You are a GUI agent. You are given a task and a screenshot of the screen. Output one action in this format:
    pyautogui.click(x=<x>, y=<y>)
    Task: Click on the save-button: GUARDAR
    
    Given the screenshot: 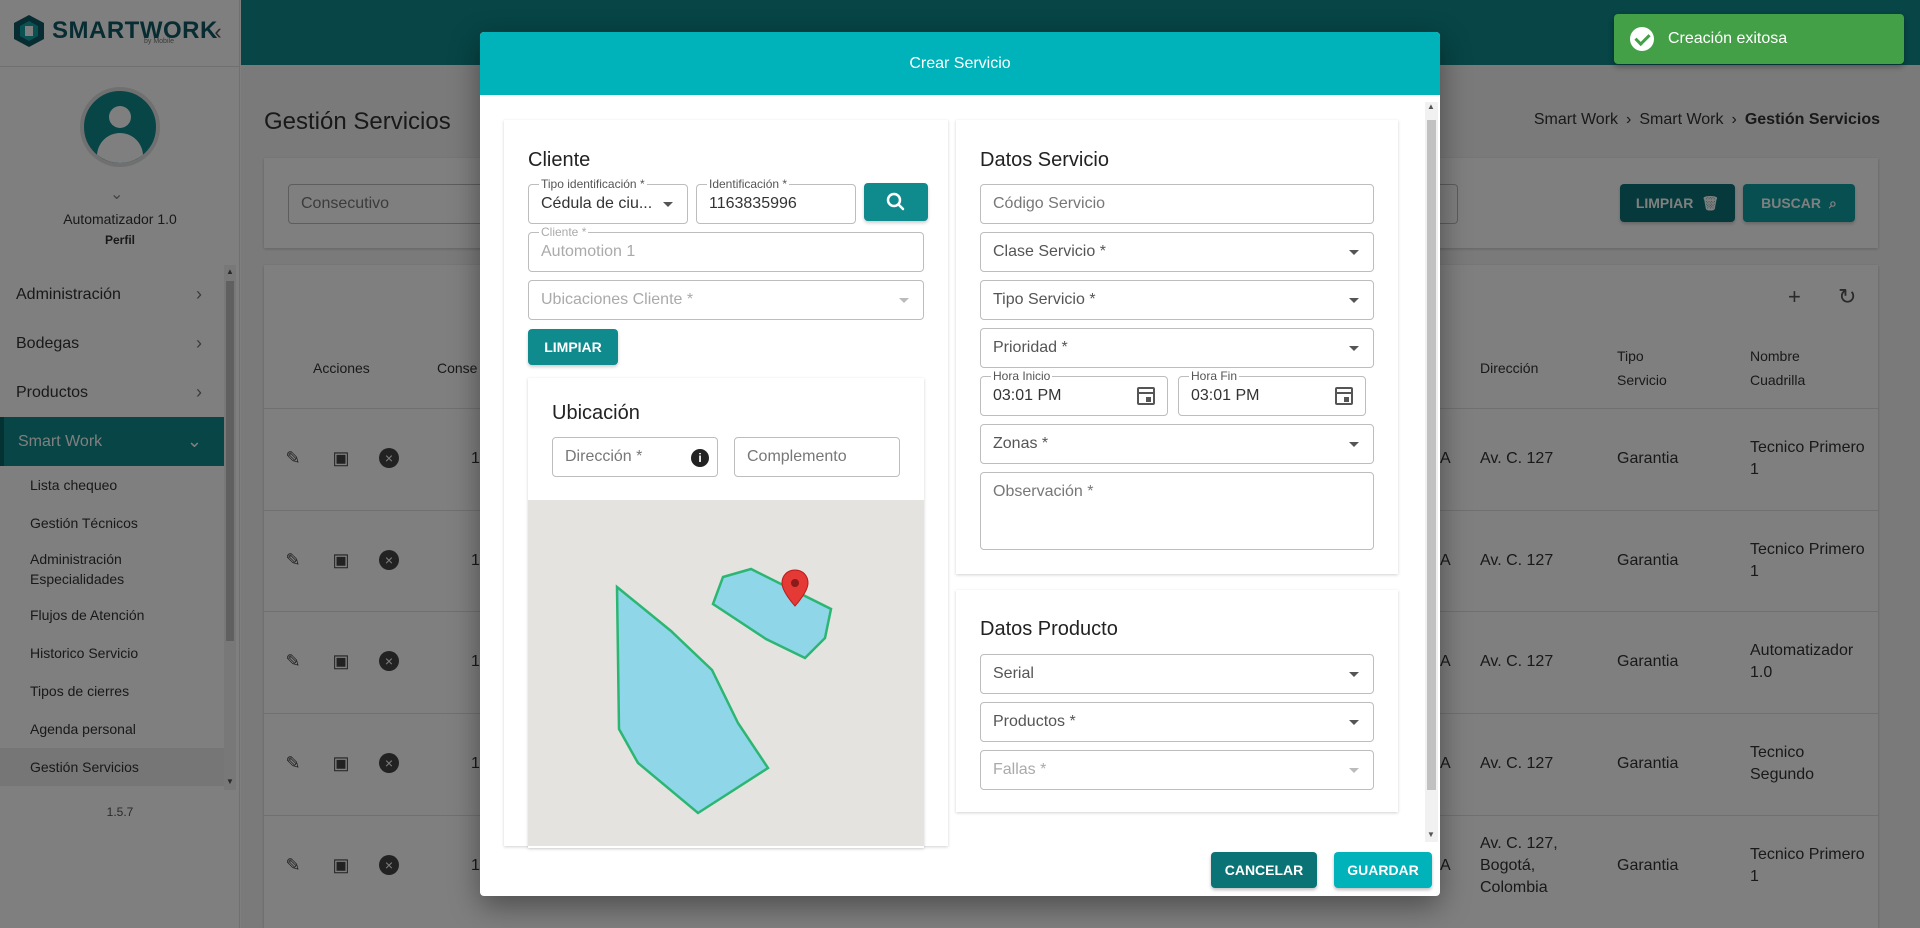 What is the action you would take?
    pyautogui.click(x=1383, y=870)
    